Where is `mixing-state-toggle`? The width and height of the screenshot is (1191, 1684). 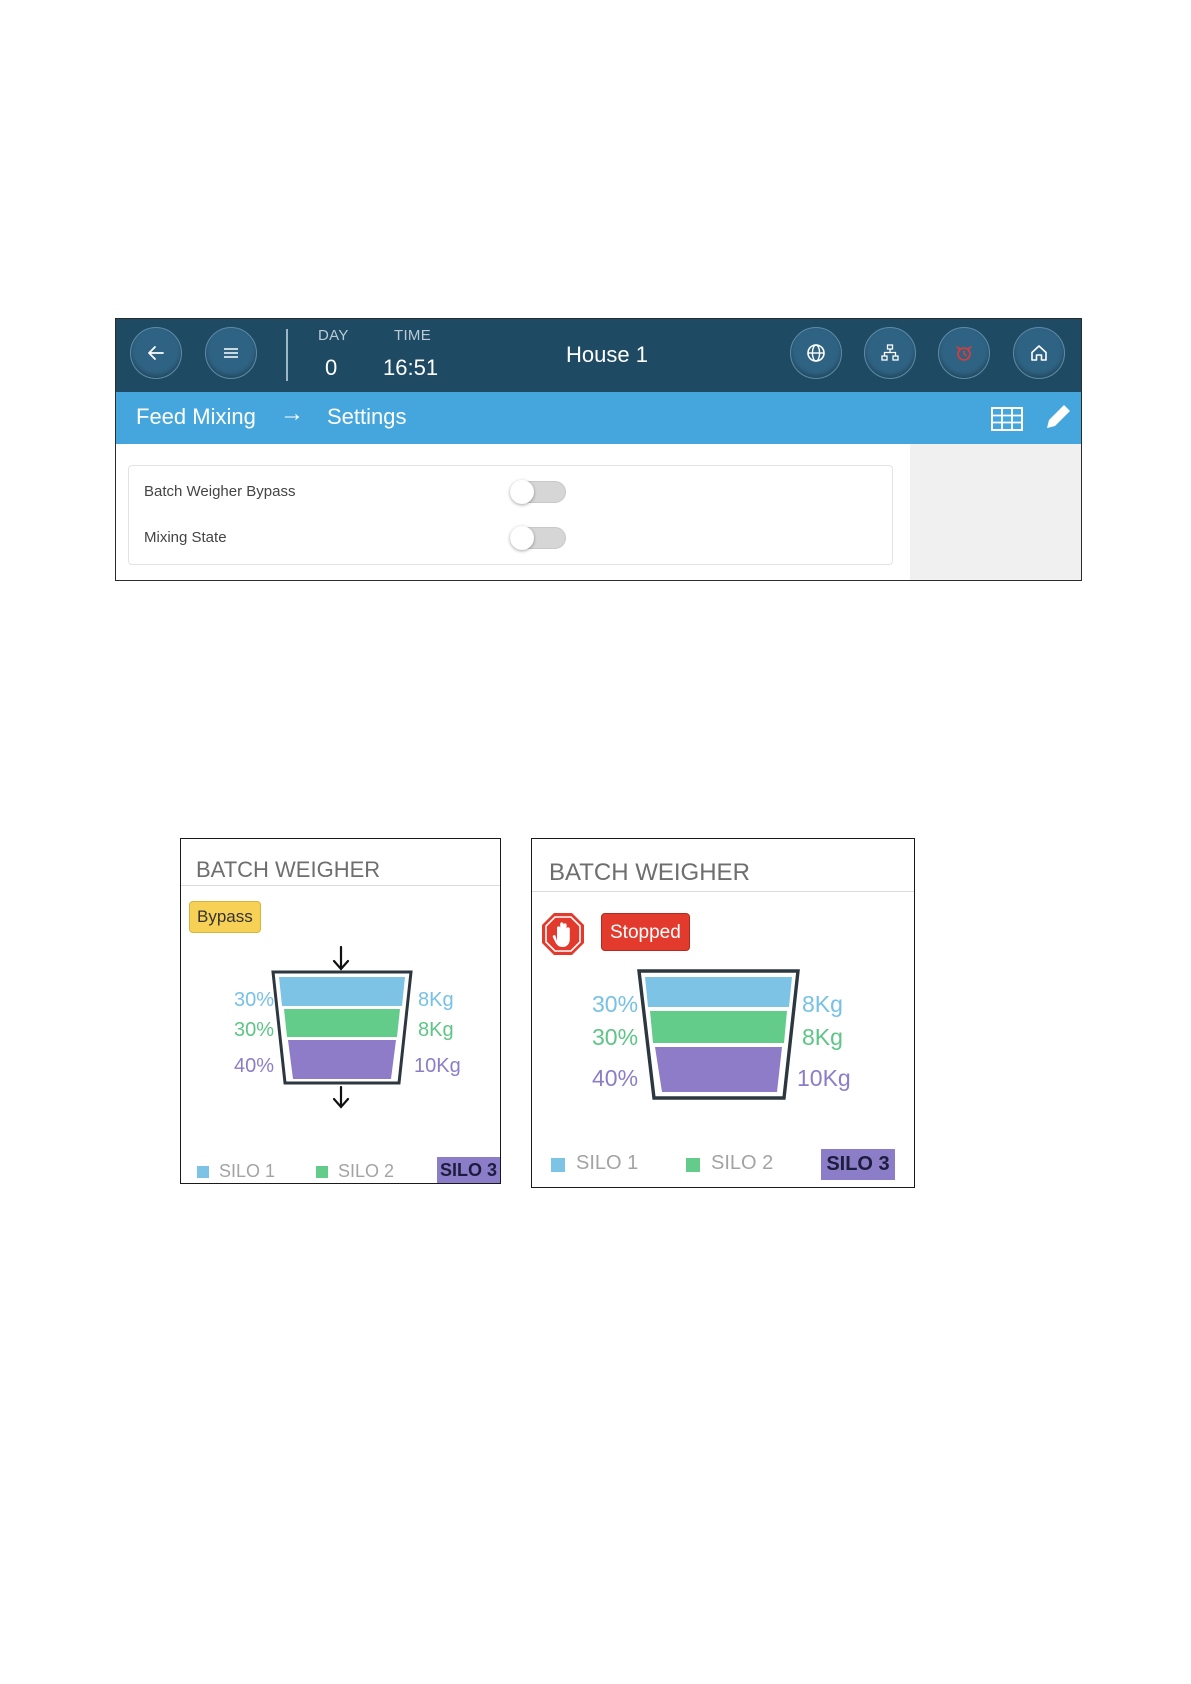 mixing-state-toggle is located at coordinates (538, 538).